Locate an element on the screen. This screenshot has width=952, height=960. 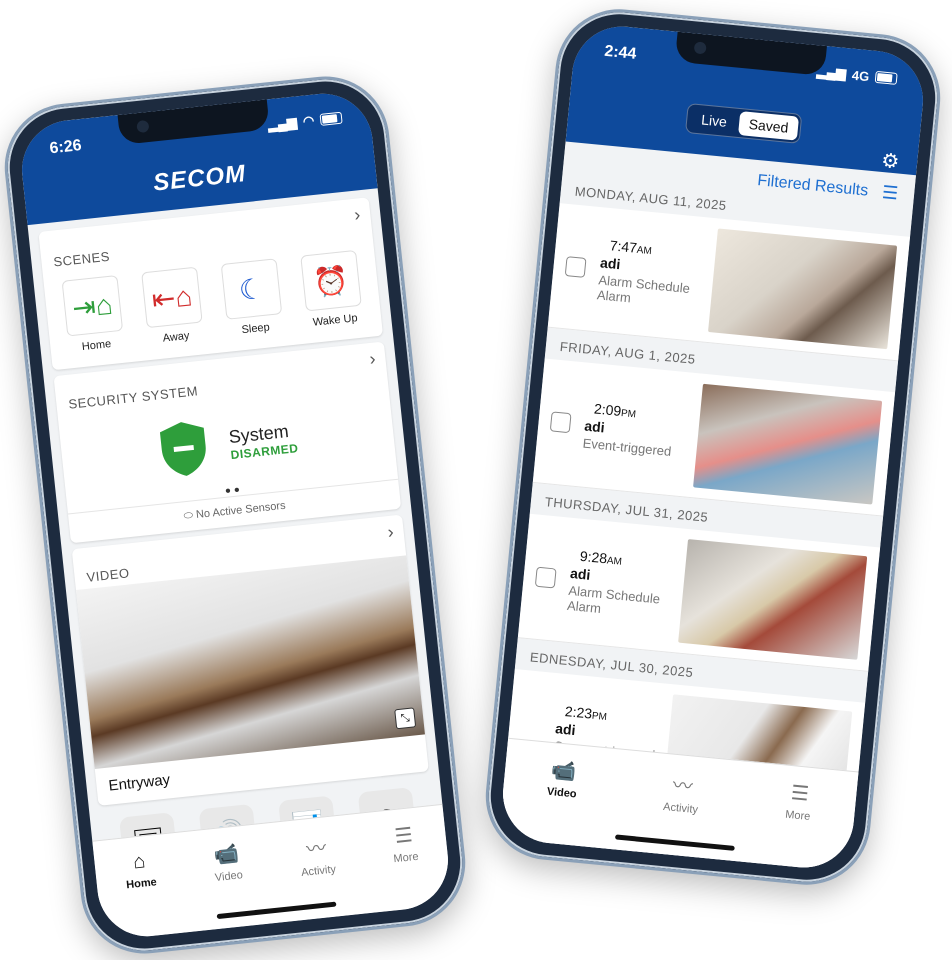
saved-tab: Saved is located at coordinates (768, 126).